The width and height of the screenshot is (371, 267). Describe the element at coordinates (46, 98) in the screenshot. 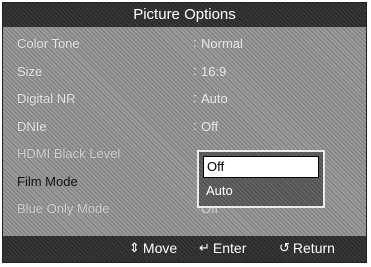

I see `menu-item-label: Digital NR` at that location.